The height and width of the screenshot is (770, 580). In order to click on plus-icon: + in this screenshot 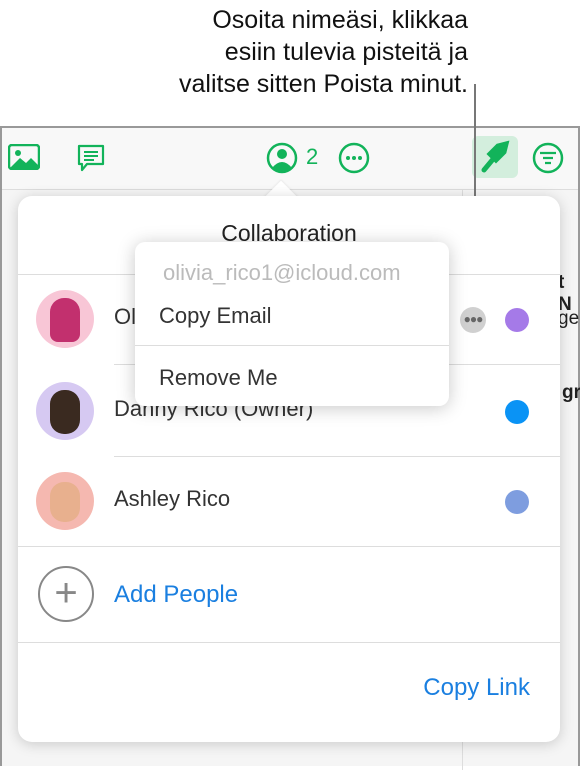, I will do `click(66, 594)`.